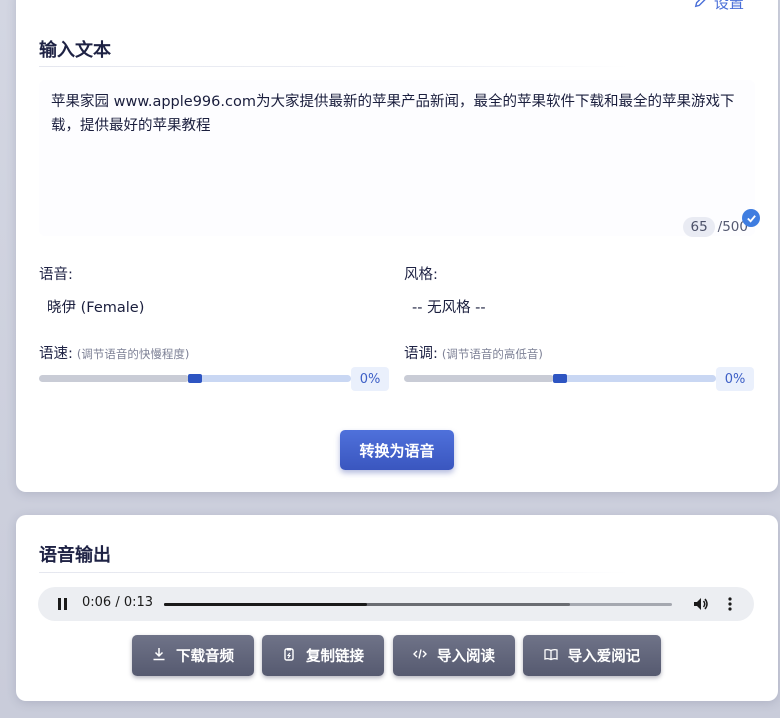 This screenshot has height=718, width=780. What do you see at coordinates (701, 604) in the screenshot?
I see `volume-icon` at bounding box center [701, 604].